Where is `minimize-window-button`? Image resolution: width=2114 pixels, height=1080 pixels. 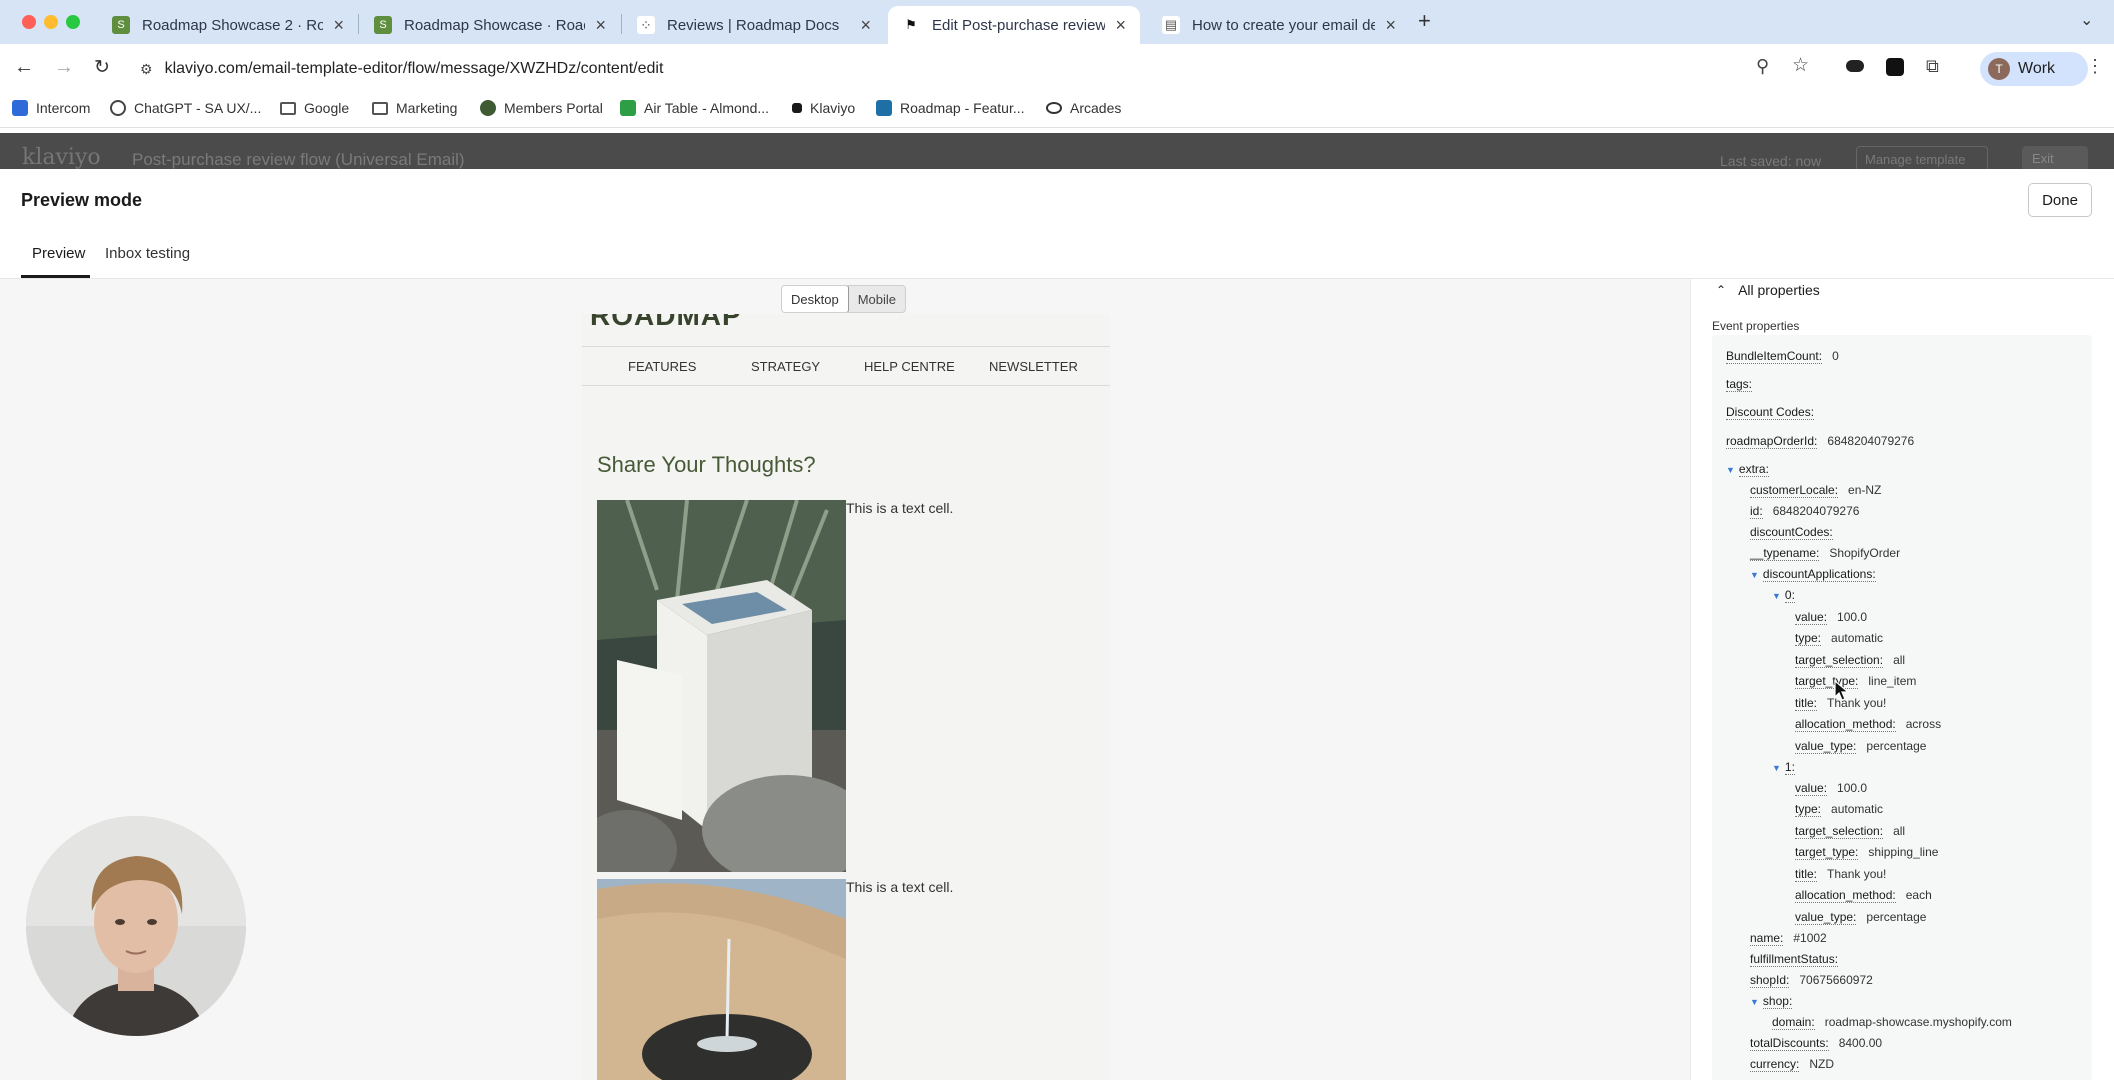
minimize-window-button is located at coordinates (51, 22).